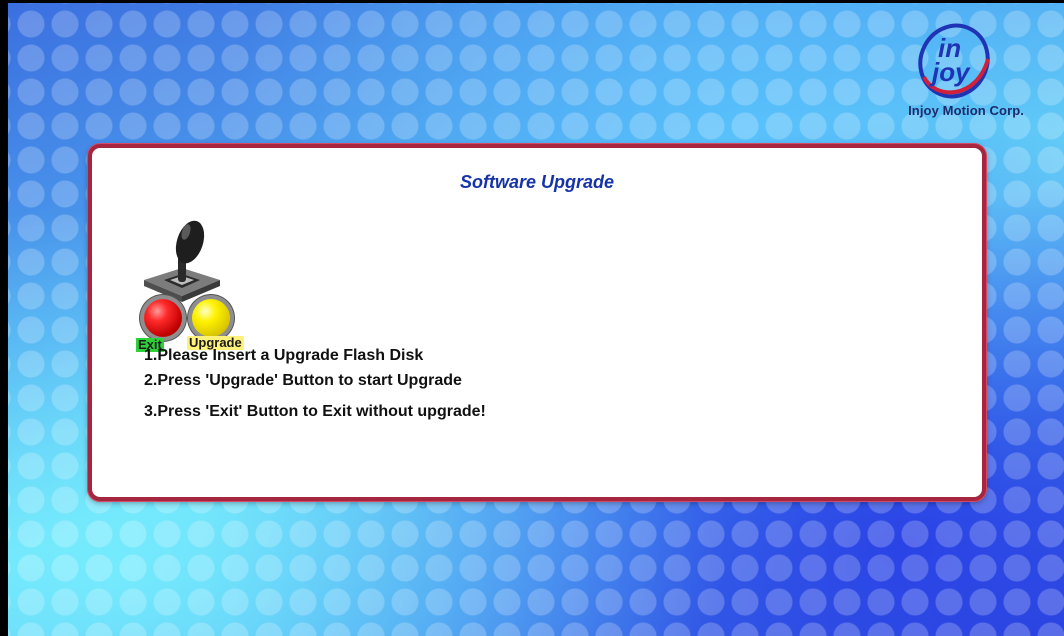 The width and height of the screenshot is (1064, 636). I want to click on upgrade-button-icon, so click(211, 318).